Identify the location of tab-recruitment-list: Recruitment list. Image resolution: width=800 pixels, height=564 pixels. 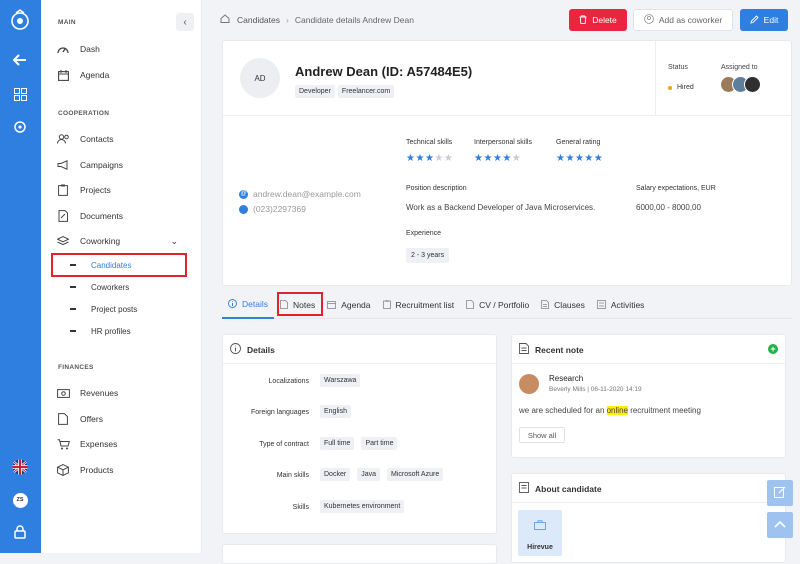
(419, 305).